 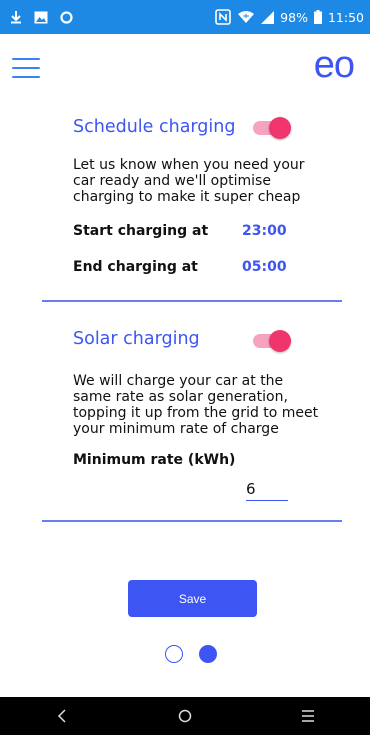 I want to click on status-bar-right: 98% 11:50, so click(x=289, y=17).